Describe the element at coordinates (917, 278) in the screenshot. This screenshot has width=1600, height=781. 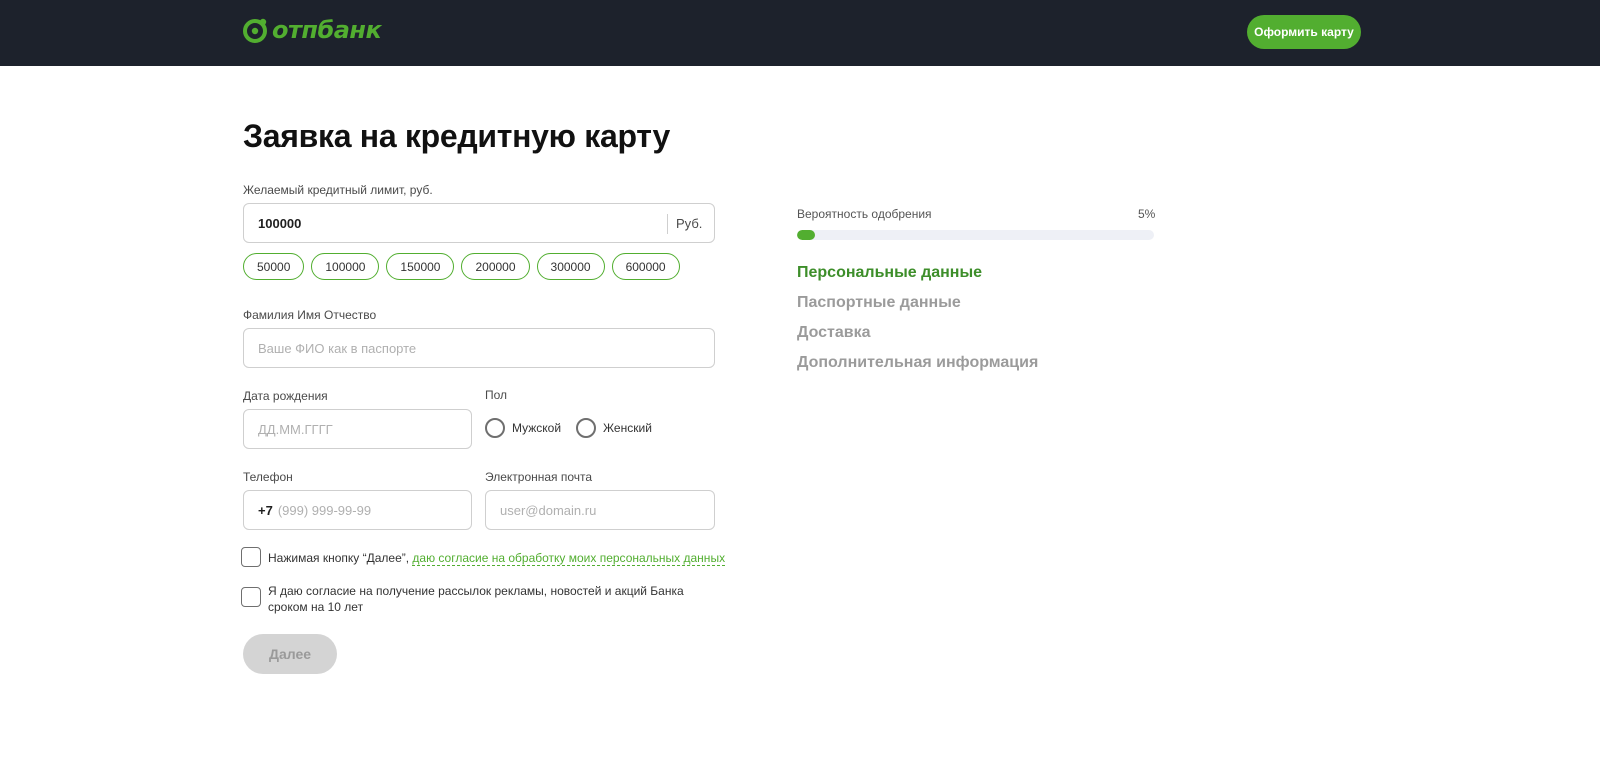
I see `step-personal-data: Персональные данные` at that location.